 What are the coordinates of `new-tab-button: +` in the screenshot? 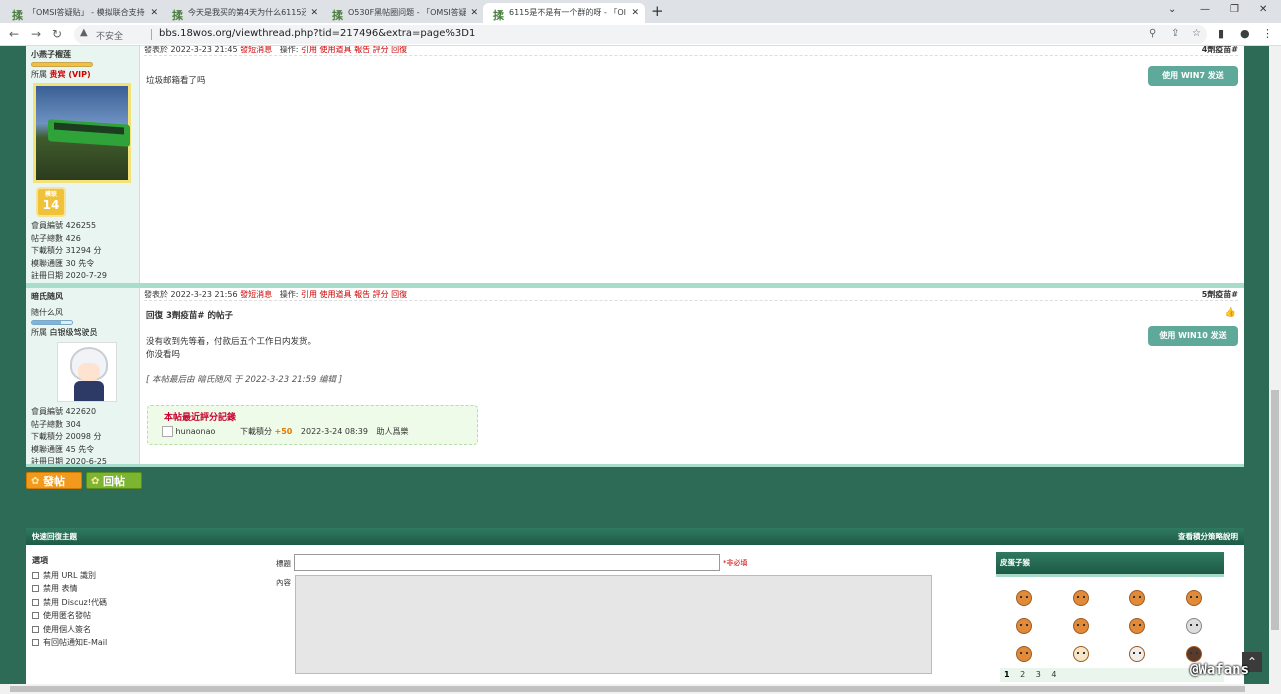 It's located at (657, 11).